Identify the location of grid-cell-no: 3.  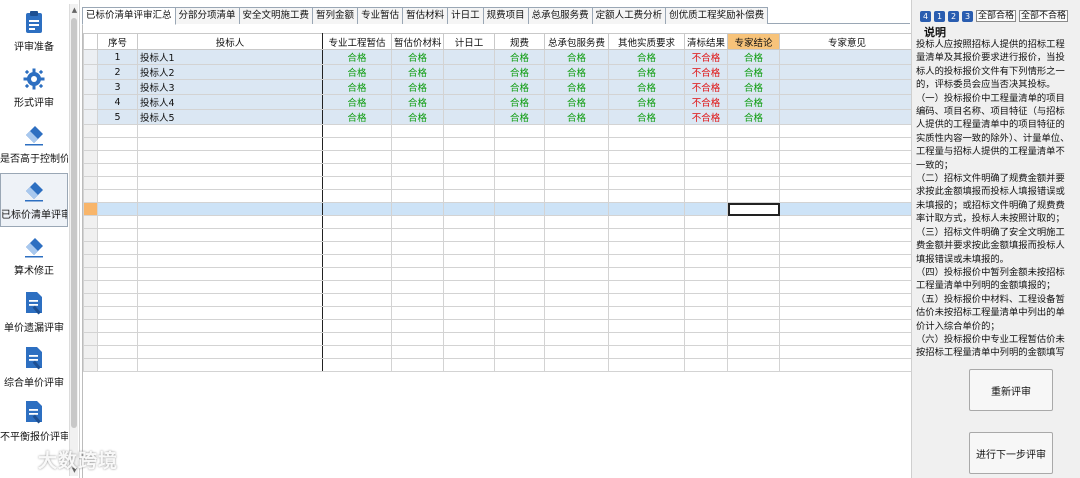
(117, 87).